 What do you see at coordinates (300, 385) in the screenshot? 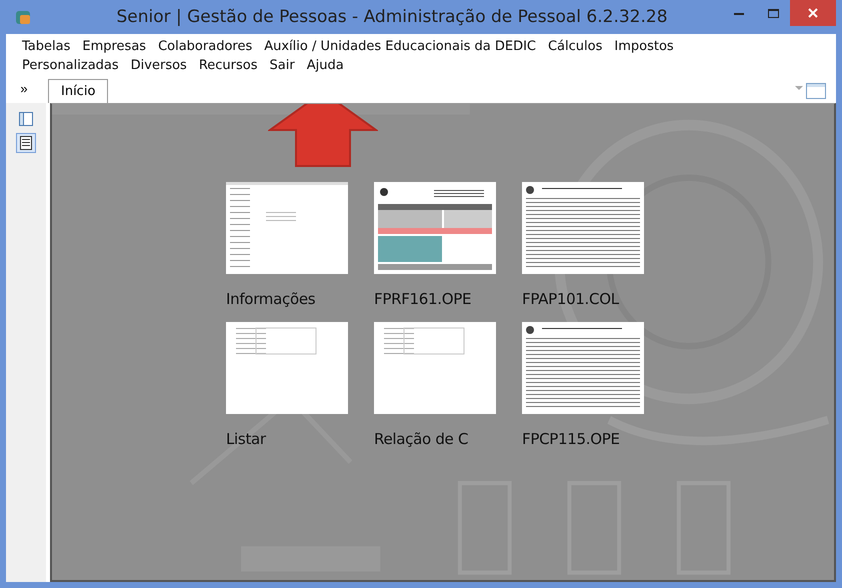
I see `recent-item: Listar` at bounding box center [300, 385].